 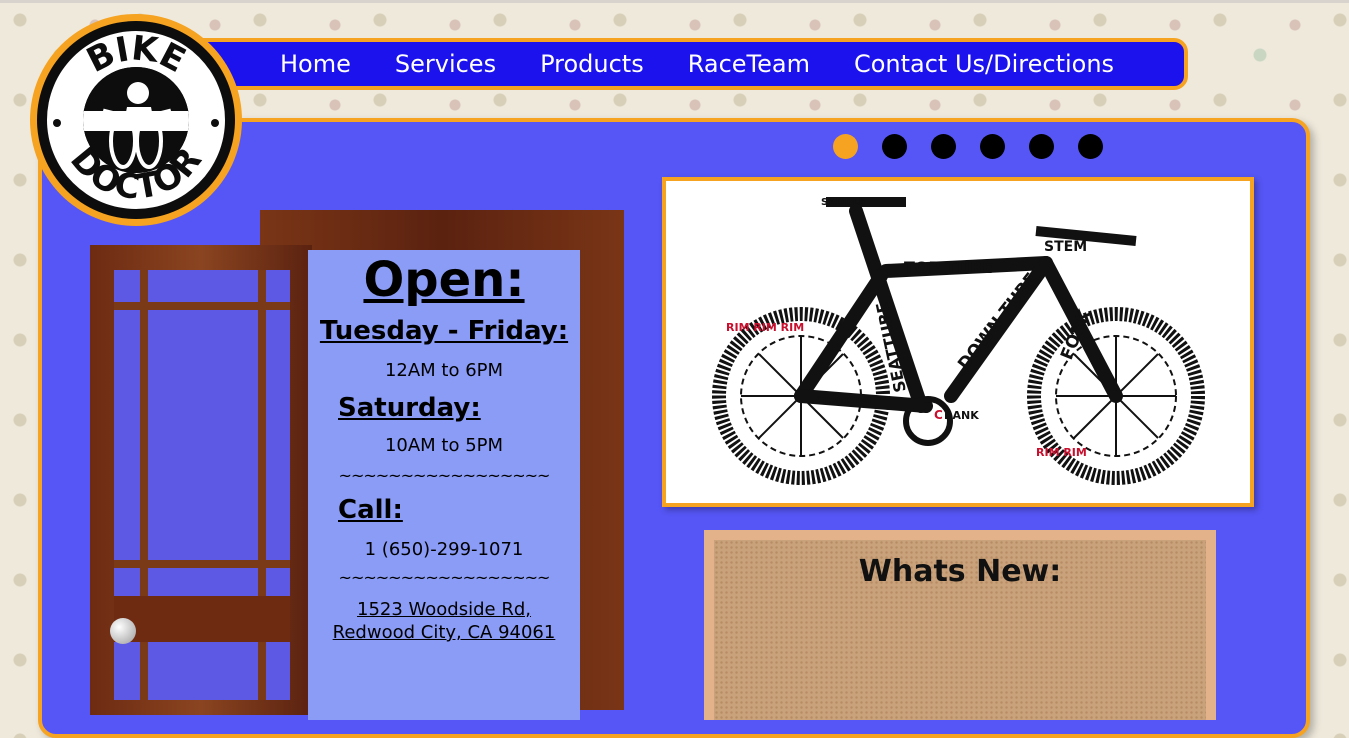 What do you see at coordinates (444, 445) in the screenshot?
I see `saturday-hours: 10AM to 5PM` at bounding box center [444, 445].